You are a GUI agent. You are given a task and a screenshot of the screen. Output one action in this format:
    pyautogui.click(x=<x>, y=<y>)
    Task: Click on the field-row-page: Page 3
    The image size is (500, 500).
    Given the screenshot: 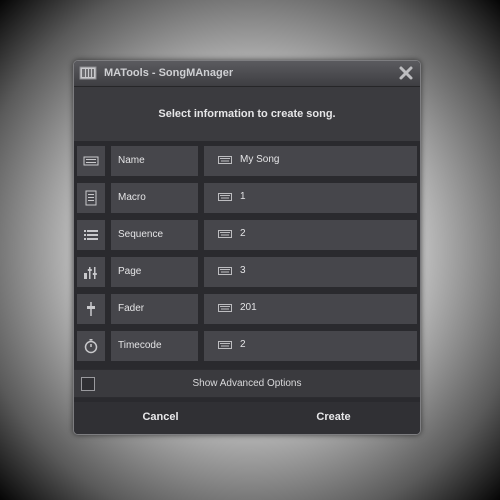 What is the action you would take?
    pyautogui.click(x=247, y=272)
    